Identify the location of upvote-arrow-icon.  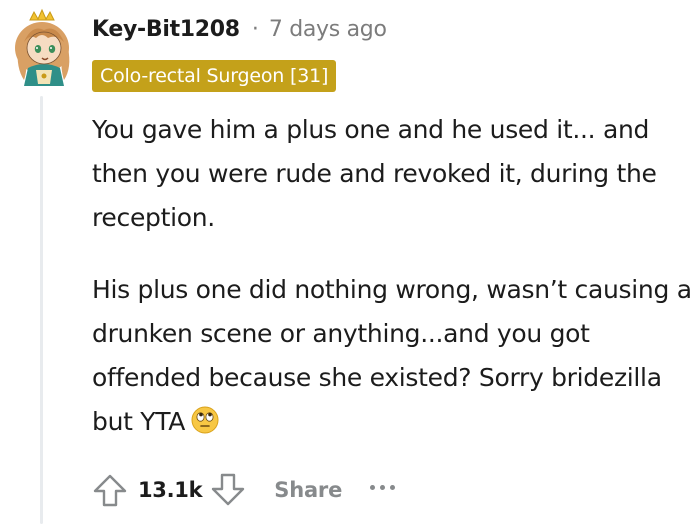
(110, 490).